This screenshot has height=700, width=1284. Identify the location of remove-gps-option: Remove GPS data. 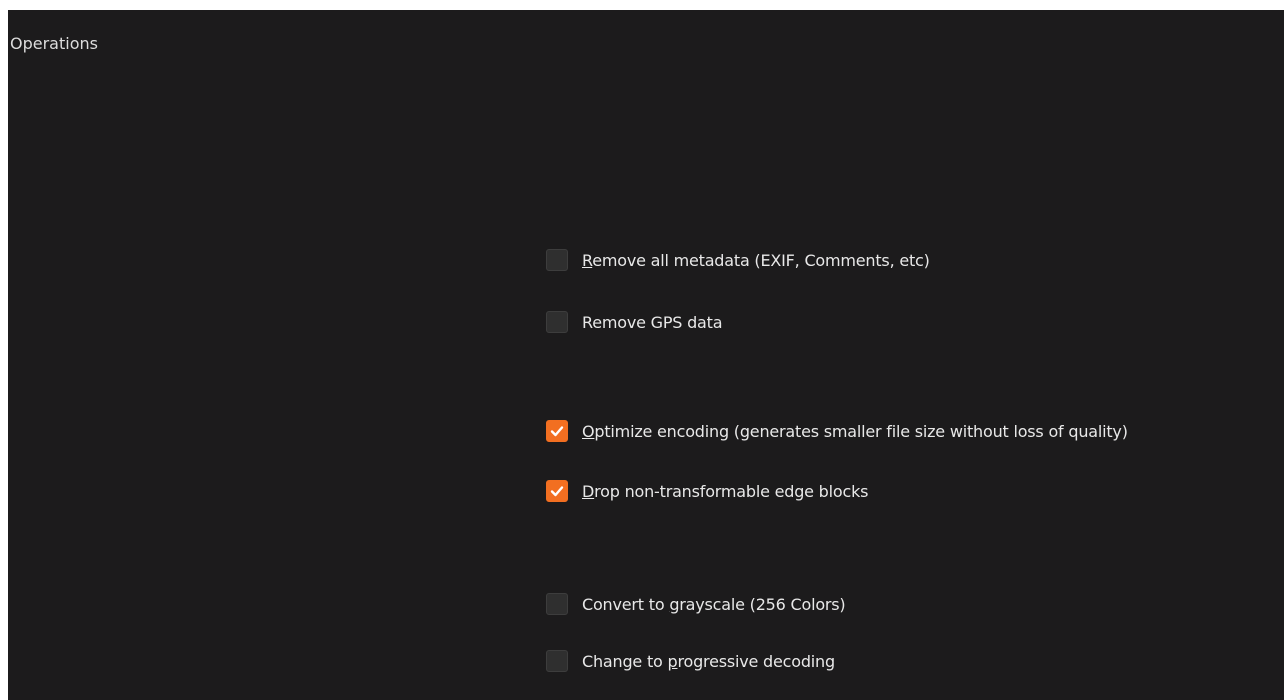
(634, 322).